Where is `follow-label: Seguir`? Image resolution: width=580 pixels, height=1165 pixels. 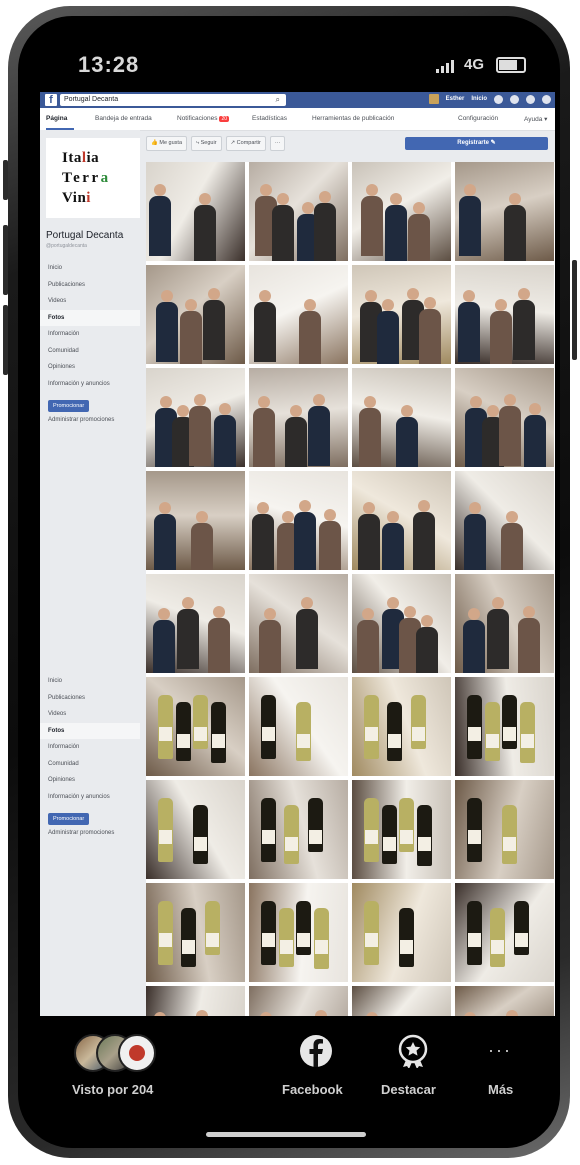
follow-label: Seguir is located at coordinates (208, 143).